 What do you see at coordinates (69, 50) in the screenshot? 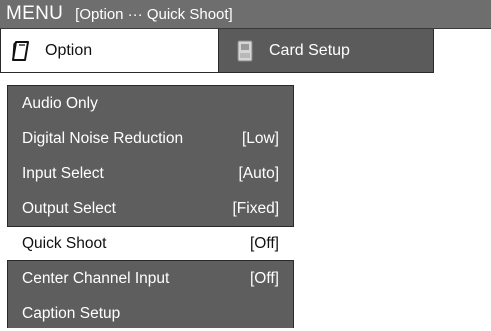
I see `tab-option-label: Option` at bounding box center [69, 50].